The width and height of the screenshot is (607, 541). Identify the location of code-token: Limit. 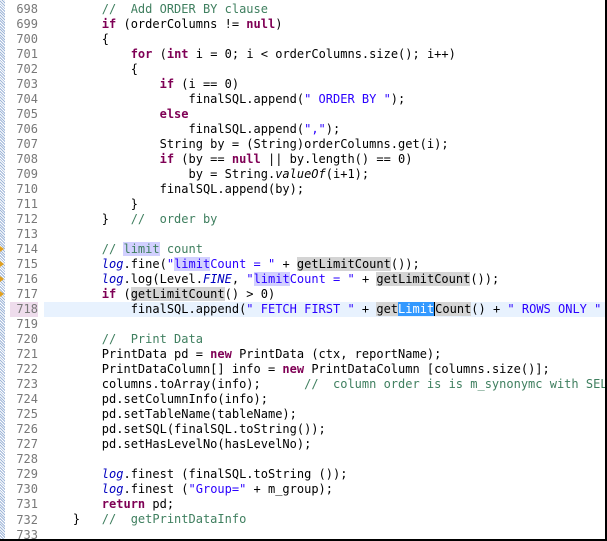
(416, 308).